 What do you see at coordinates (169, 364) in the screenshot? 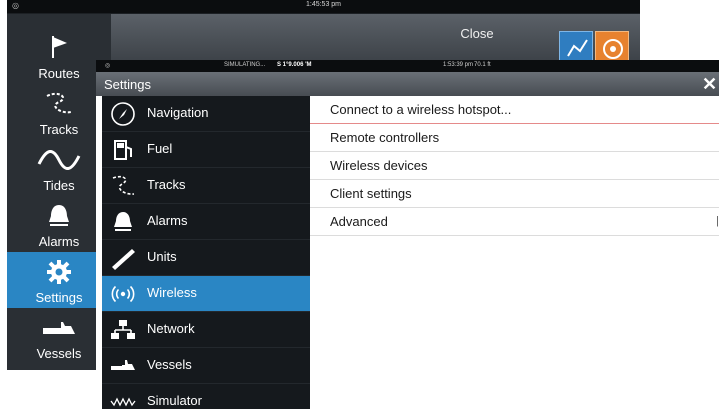
I see `category-label: Vessels` at bounding box center [169, 364].